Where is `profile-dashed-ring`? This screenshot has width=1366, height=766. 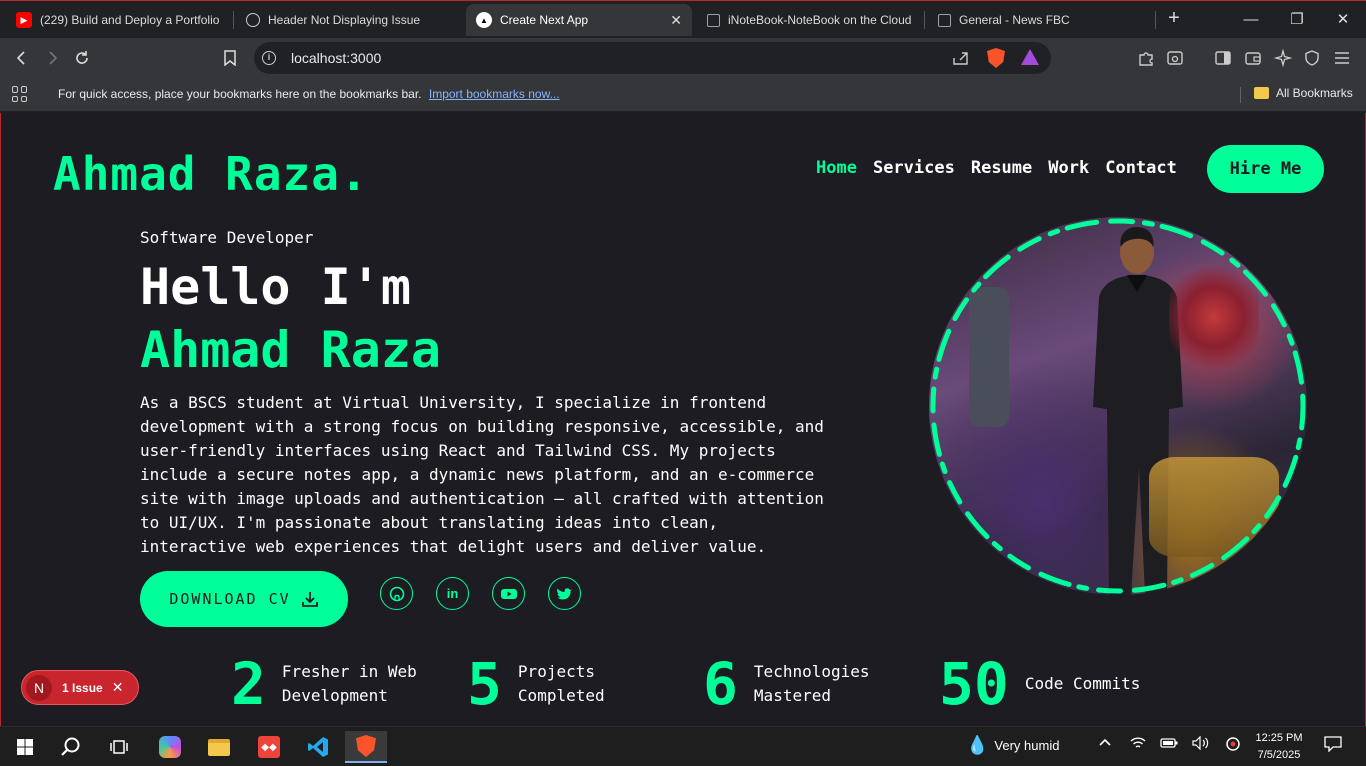
profile-dashed-ring is located at coordinates (1118, 406).